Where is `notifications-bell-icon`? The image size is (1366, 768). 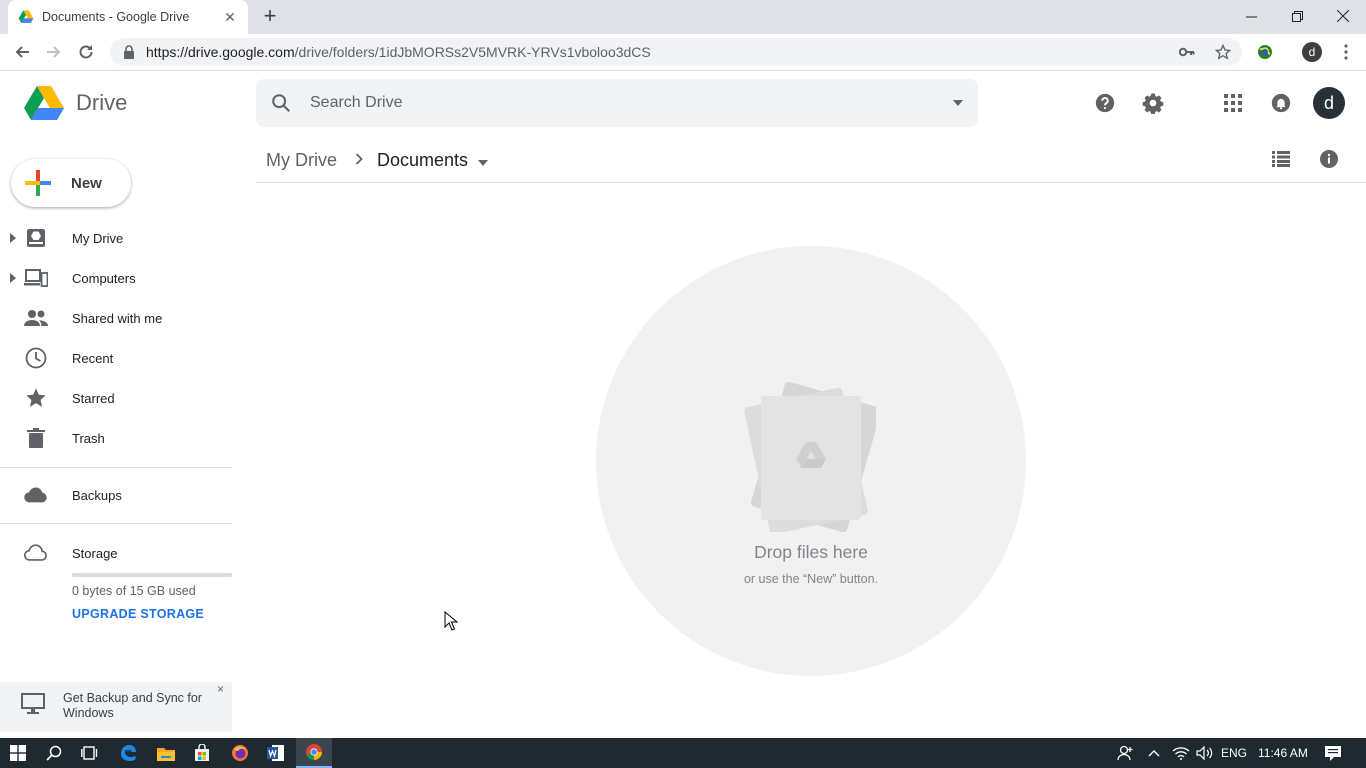 notifications-bell-icon is located at coordinates (1281, 103).